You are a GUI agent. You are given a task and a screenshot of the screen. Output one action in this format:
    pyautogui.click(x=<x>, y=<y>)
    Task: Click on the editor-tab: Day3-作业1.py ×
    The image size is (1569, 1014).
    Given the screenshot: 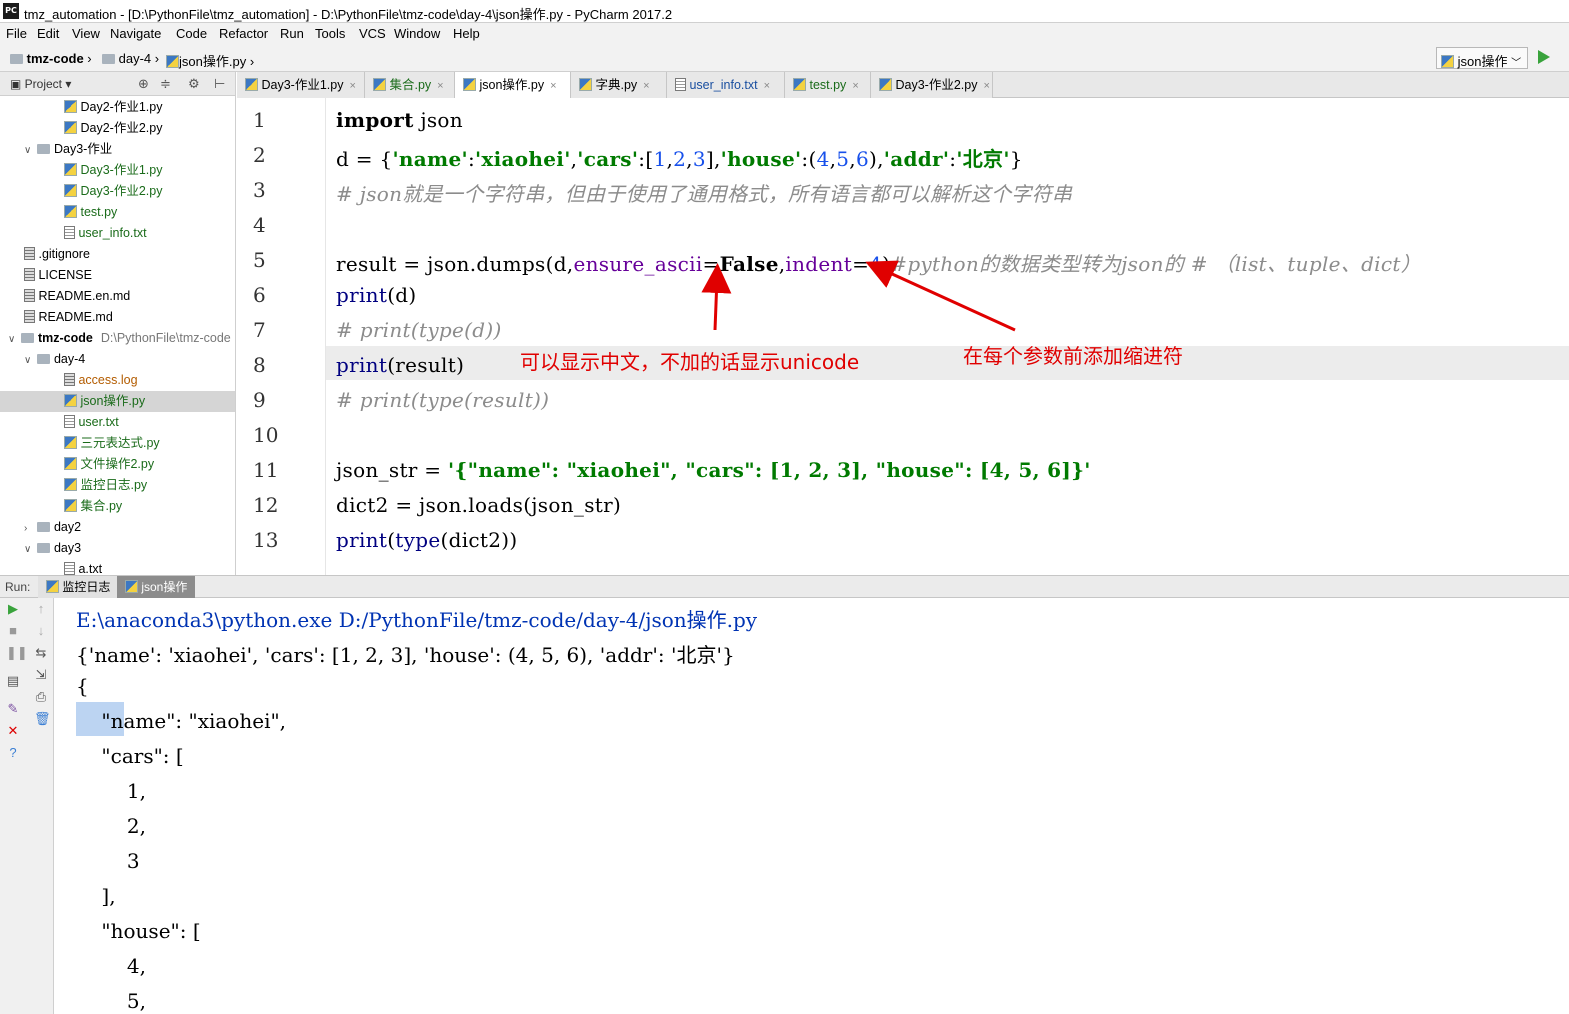 What is the action you would take?
    pyautogui.click(x=301, y=85)
    